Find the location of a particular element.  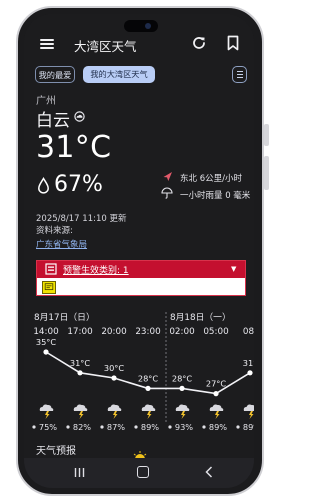

time-label: 23:00 is located at coordinates (148, 332).